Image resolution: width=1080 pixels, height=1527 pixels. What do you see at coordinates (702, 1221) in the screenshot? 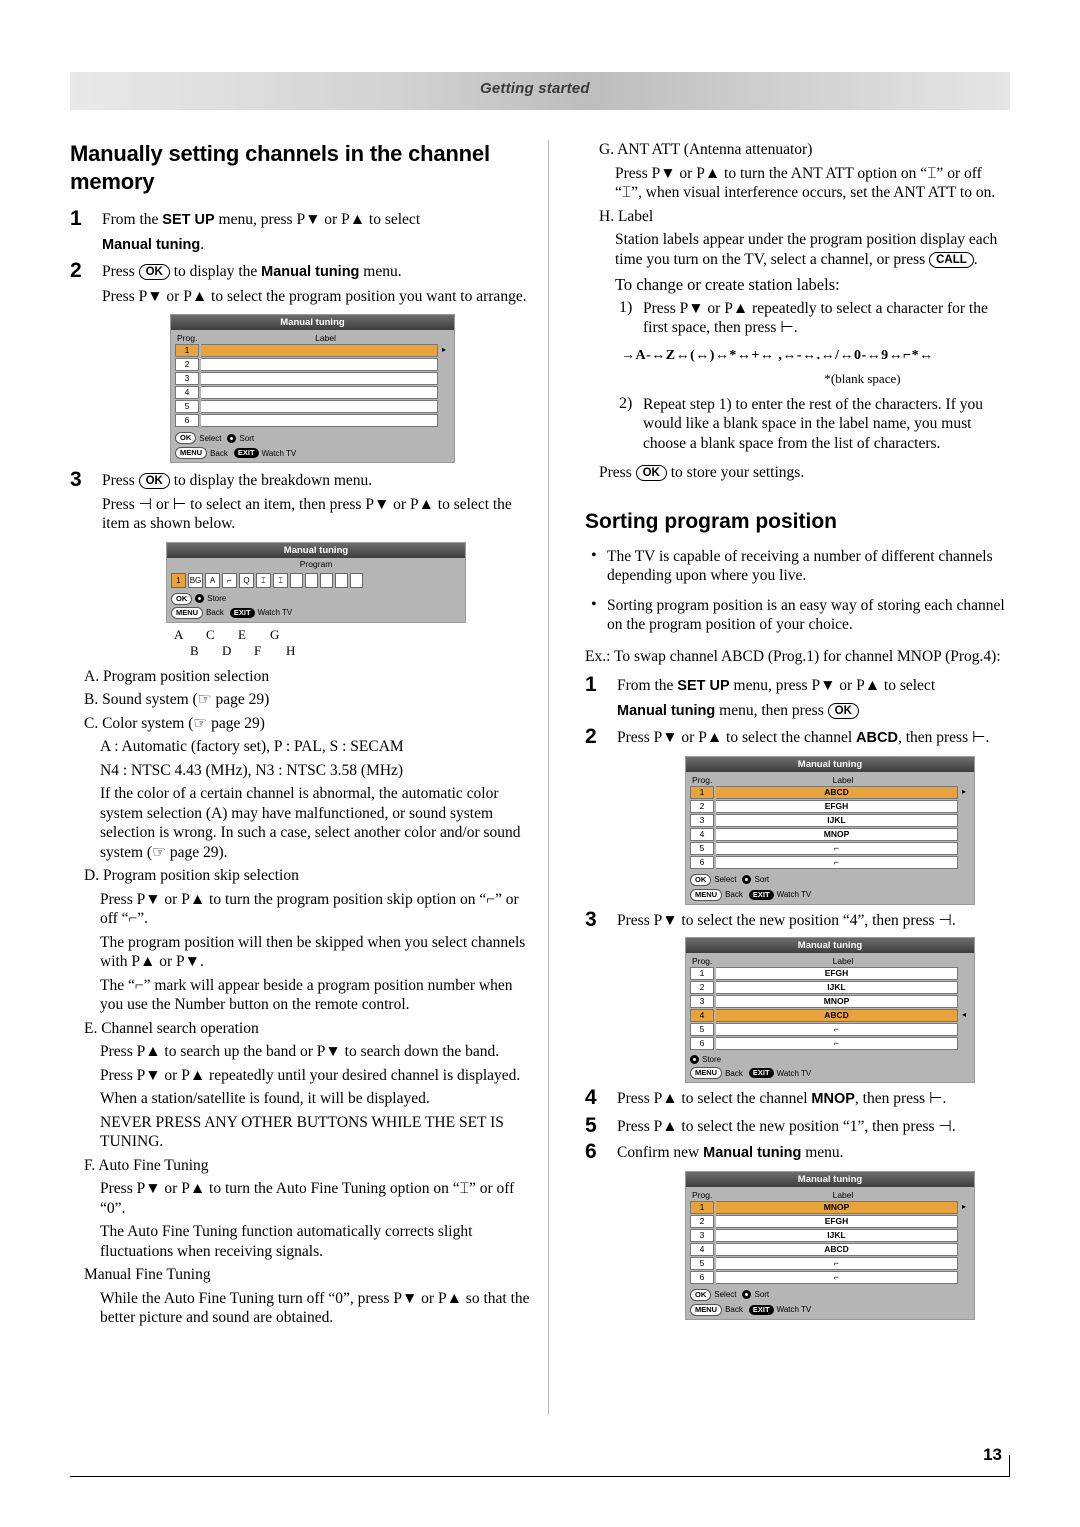
I see `osd-c-row-2-prog: 2` at bounding box center [702, 1221].